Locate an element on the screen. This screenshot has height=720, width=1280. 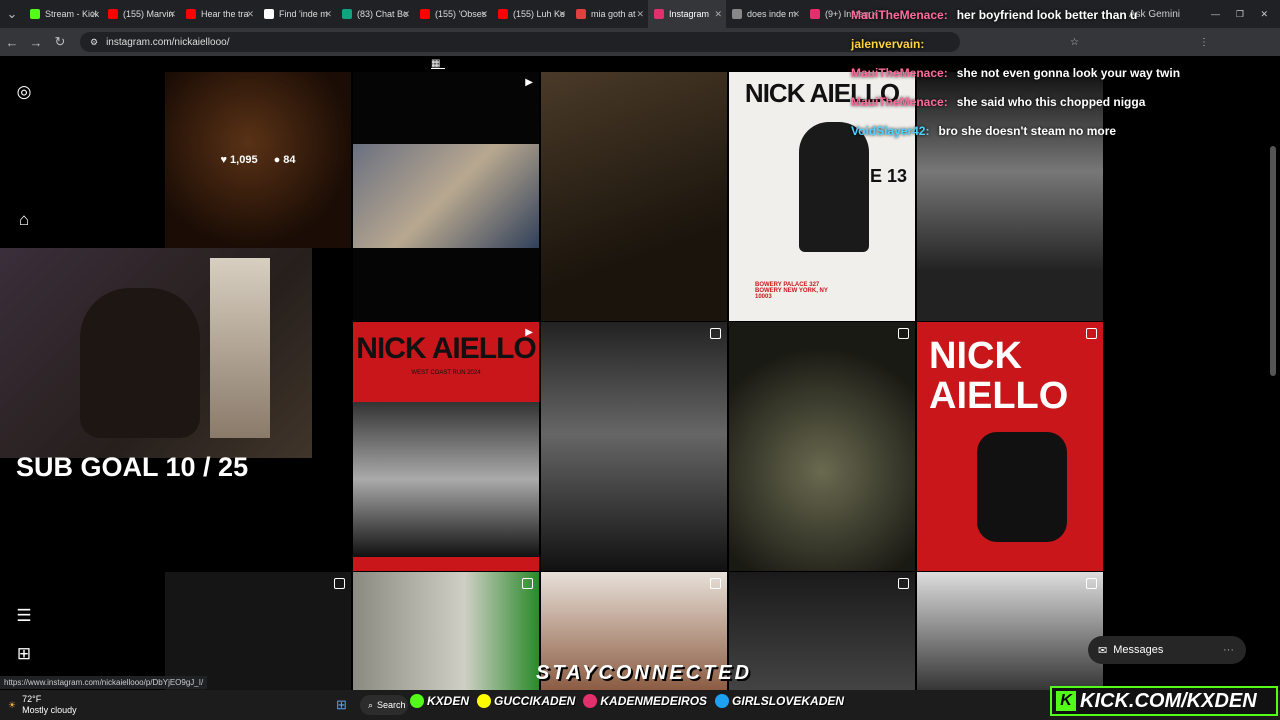
tab-search-icon: ⌄ is located at coordinates (12, 14).